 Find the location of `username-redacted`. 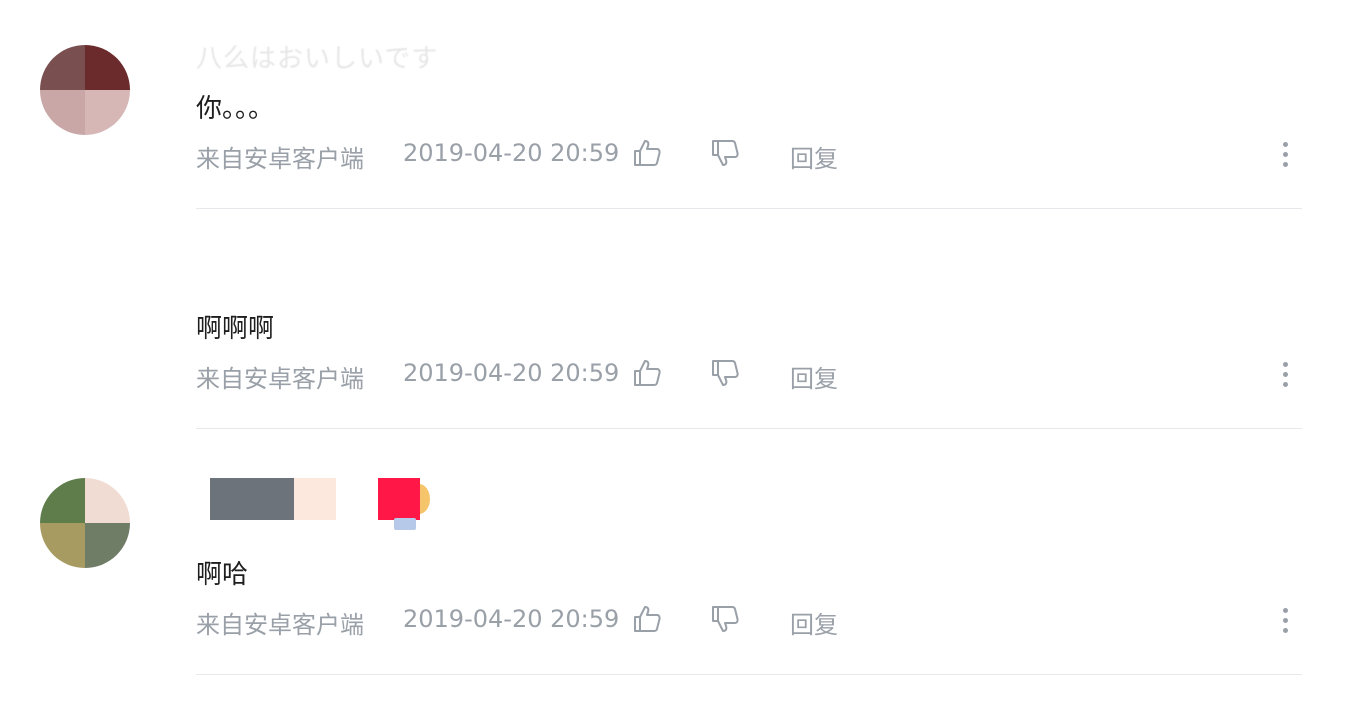

username-redacted is located at coordinates (273, 499).